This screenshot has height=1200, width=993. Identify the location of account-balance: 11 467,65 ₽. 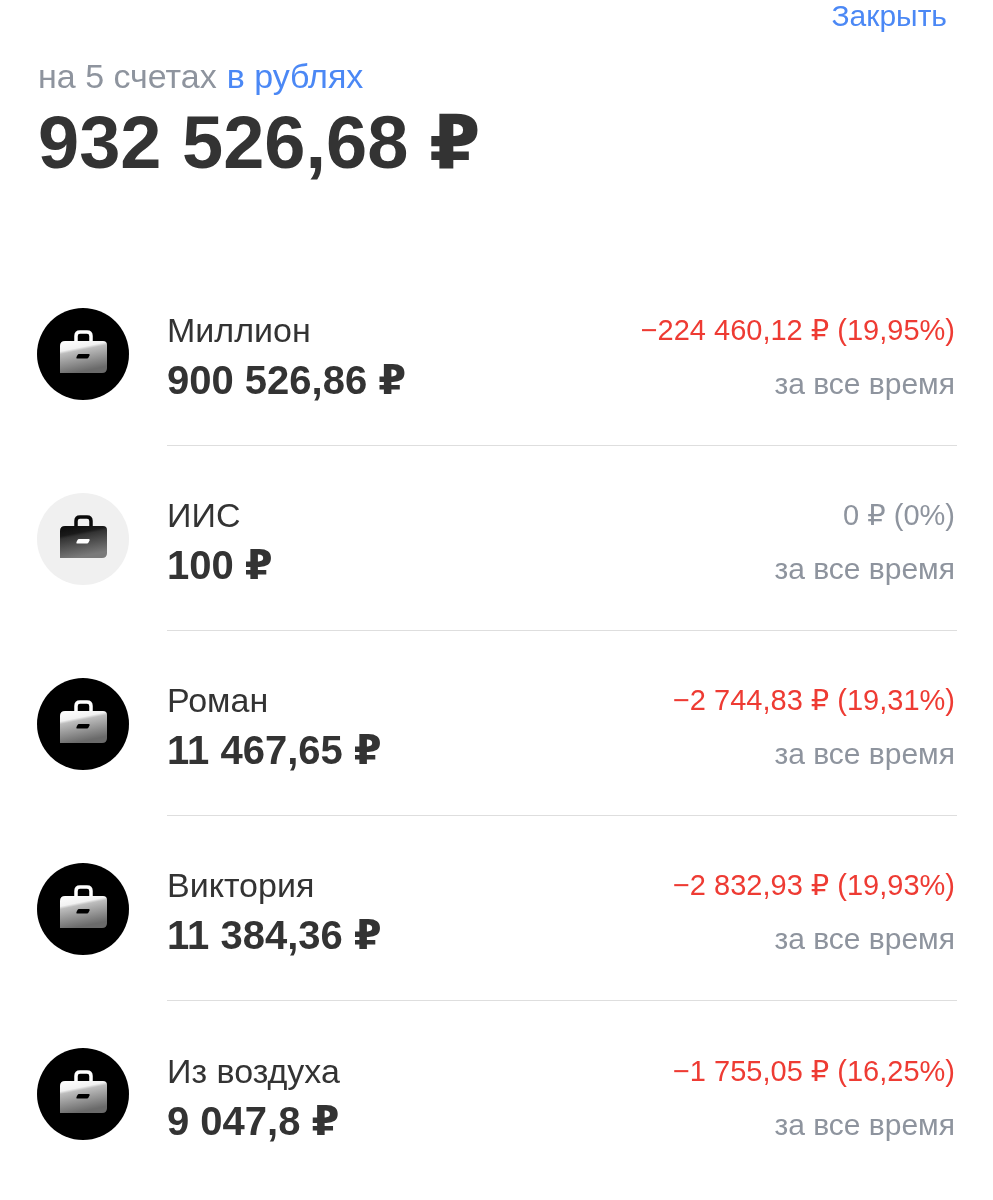
(274, 750).